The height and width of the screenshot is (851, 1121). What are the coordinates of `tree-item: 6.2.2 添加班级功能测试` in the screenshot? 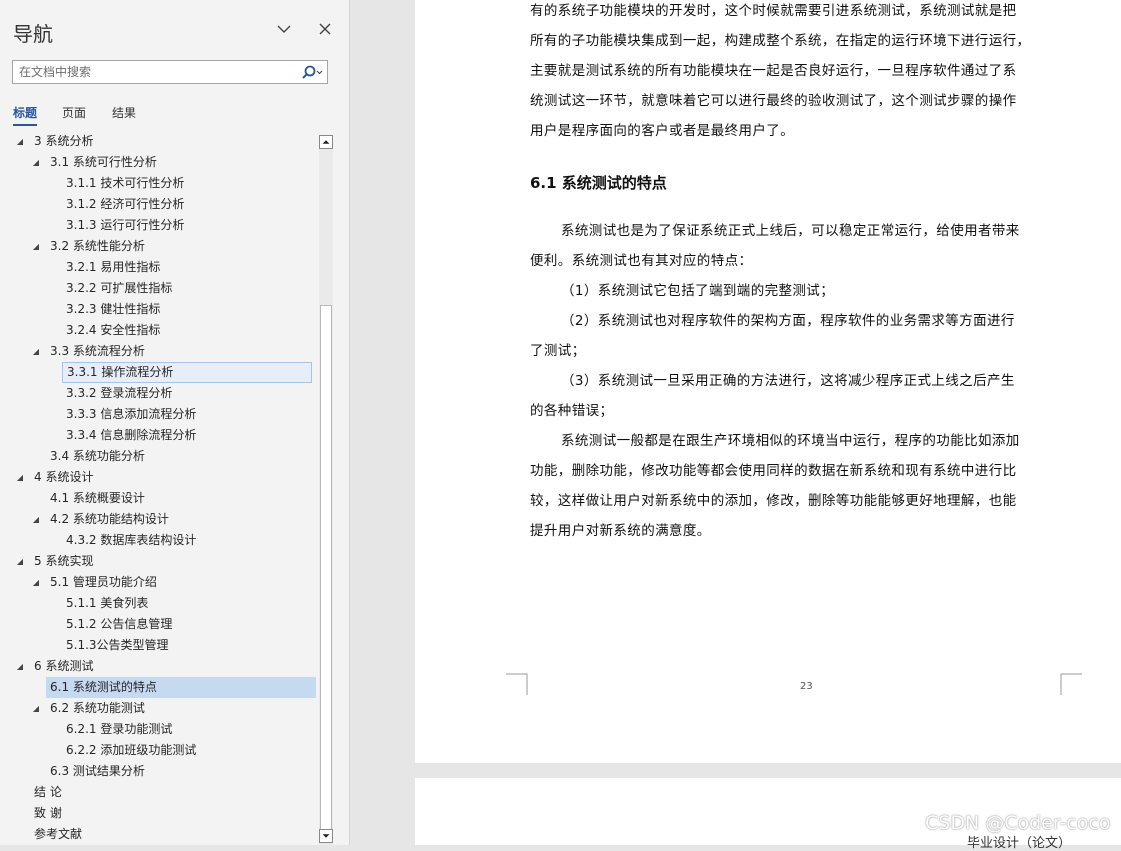 It's located at (129, 750).